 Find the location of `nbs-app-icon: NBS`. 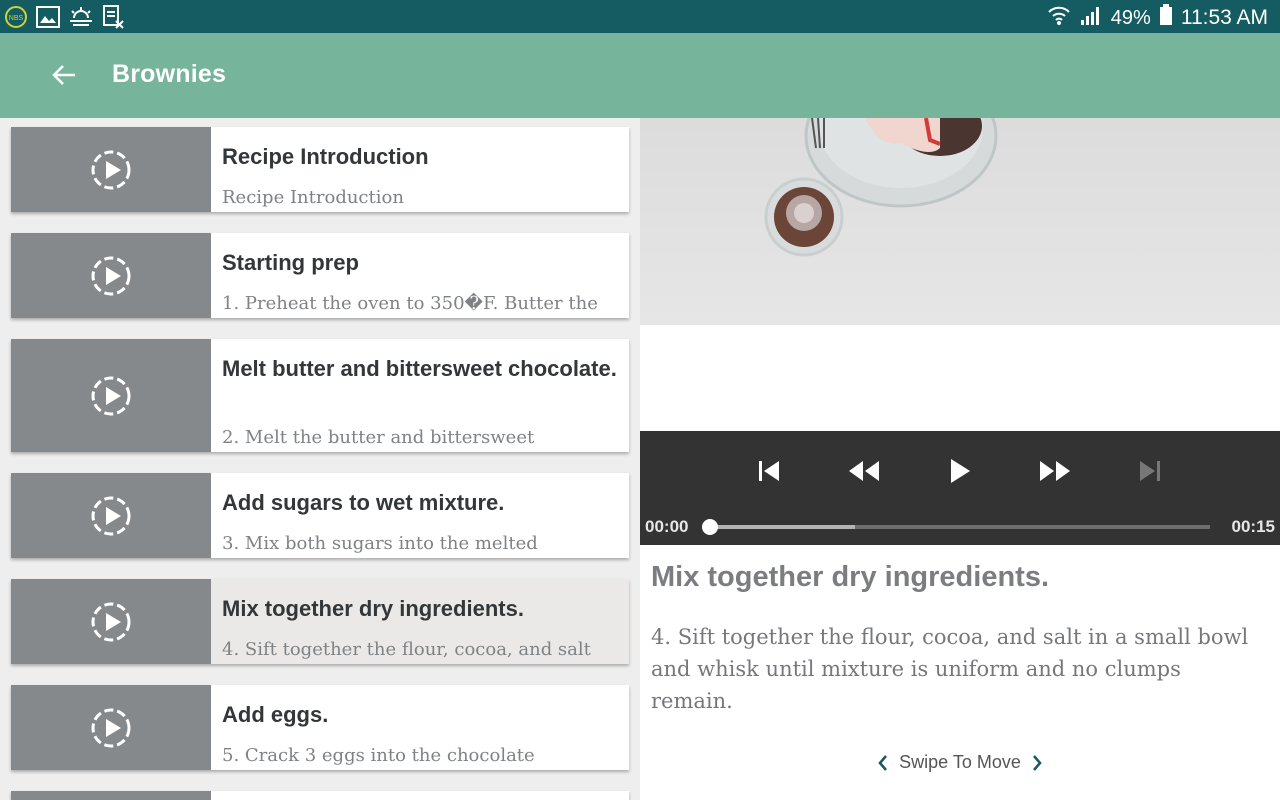

nbs-app-icon: NBS is located at coordinates (16, 19).